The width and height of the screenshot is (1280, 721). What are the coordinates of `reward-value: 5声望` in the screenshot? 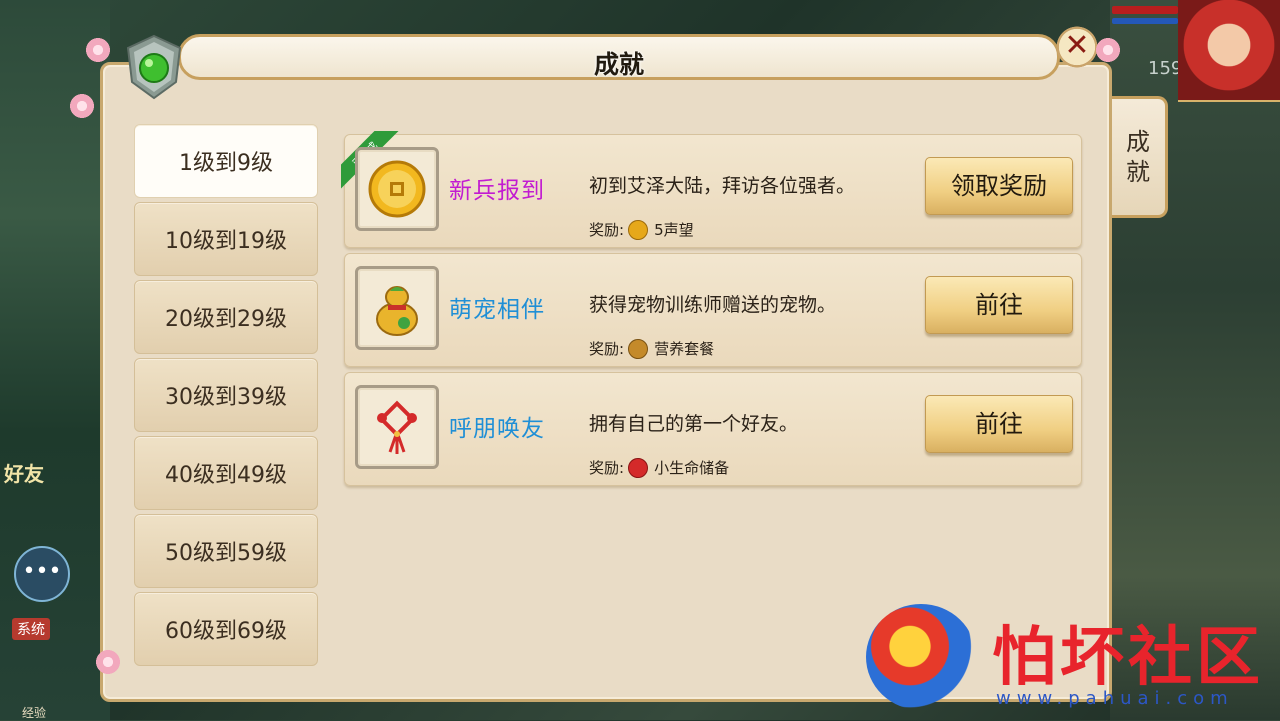 It's located at (674, 230).